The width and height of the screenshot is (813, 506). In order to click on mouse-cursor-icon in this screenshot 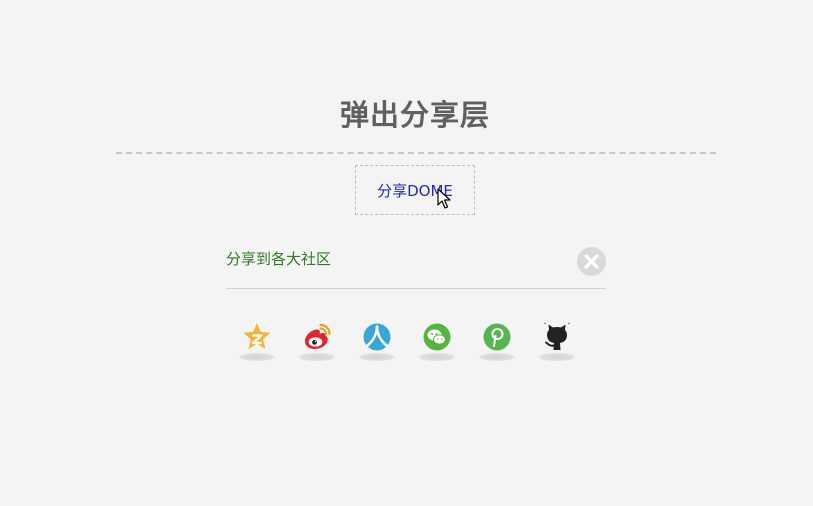, I will do `click(444, 198)`.